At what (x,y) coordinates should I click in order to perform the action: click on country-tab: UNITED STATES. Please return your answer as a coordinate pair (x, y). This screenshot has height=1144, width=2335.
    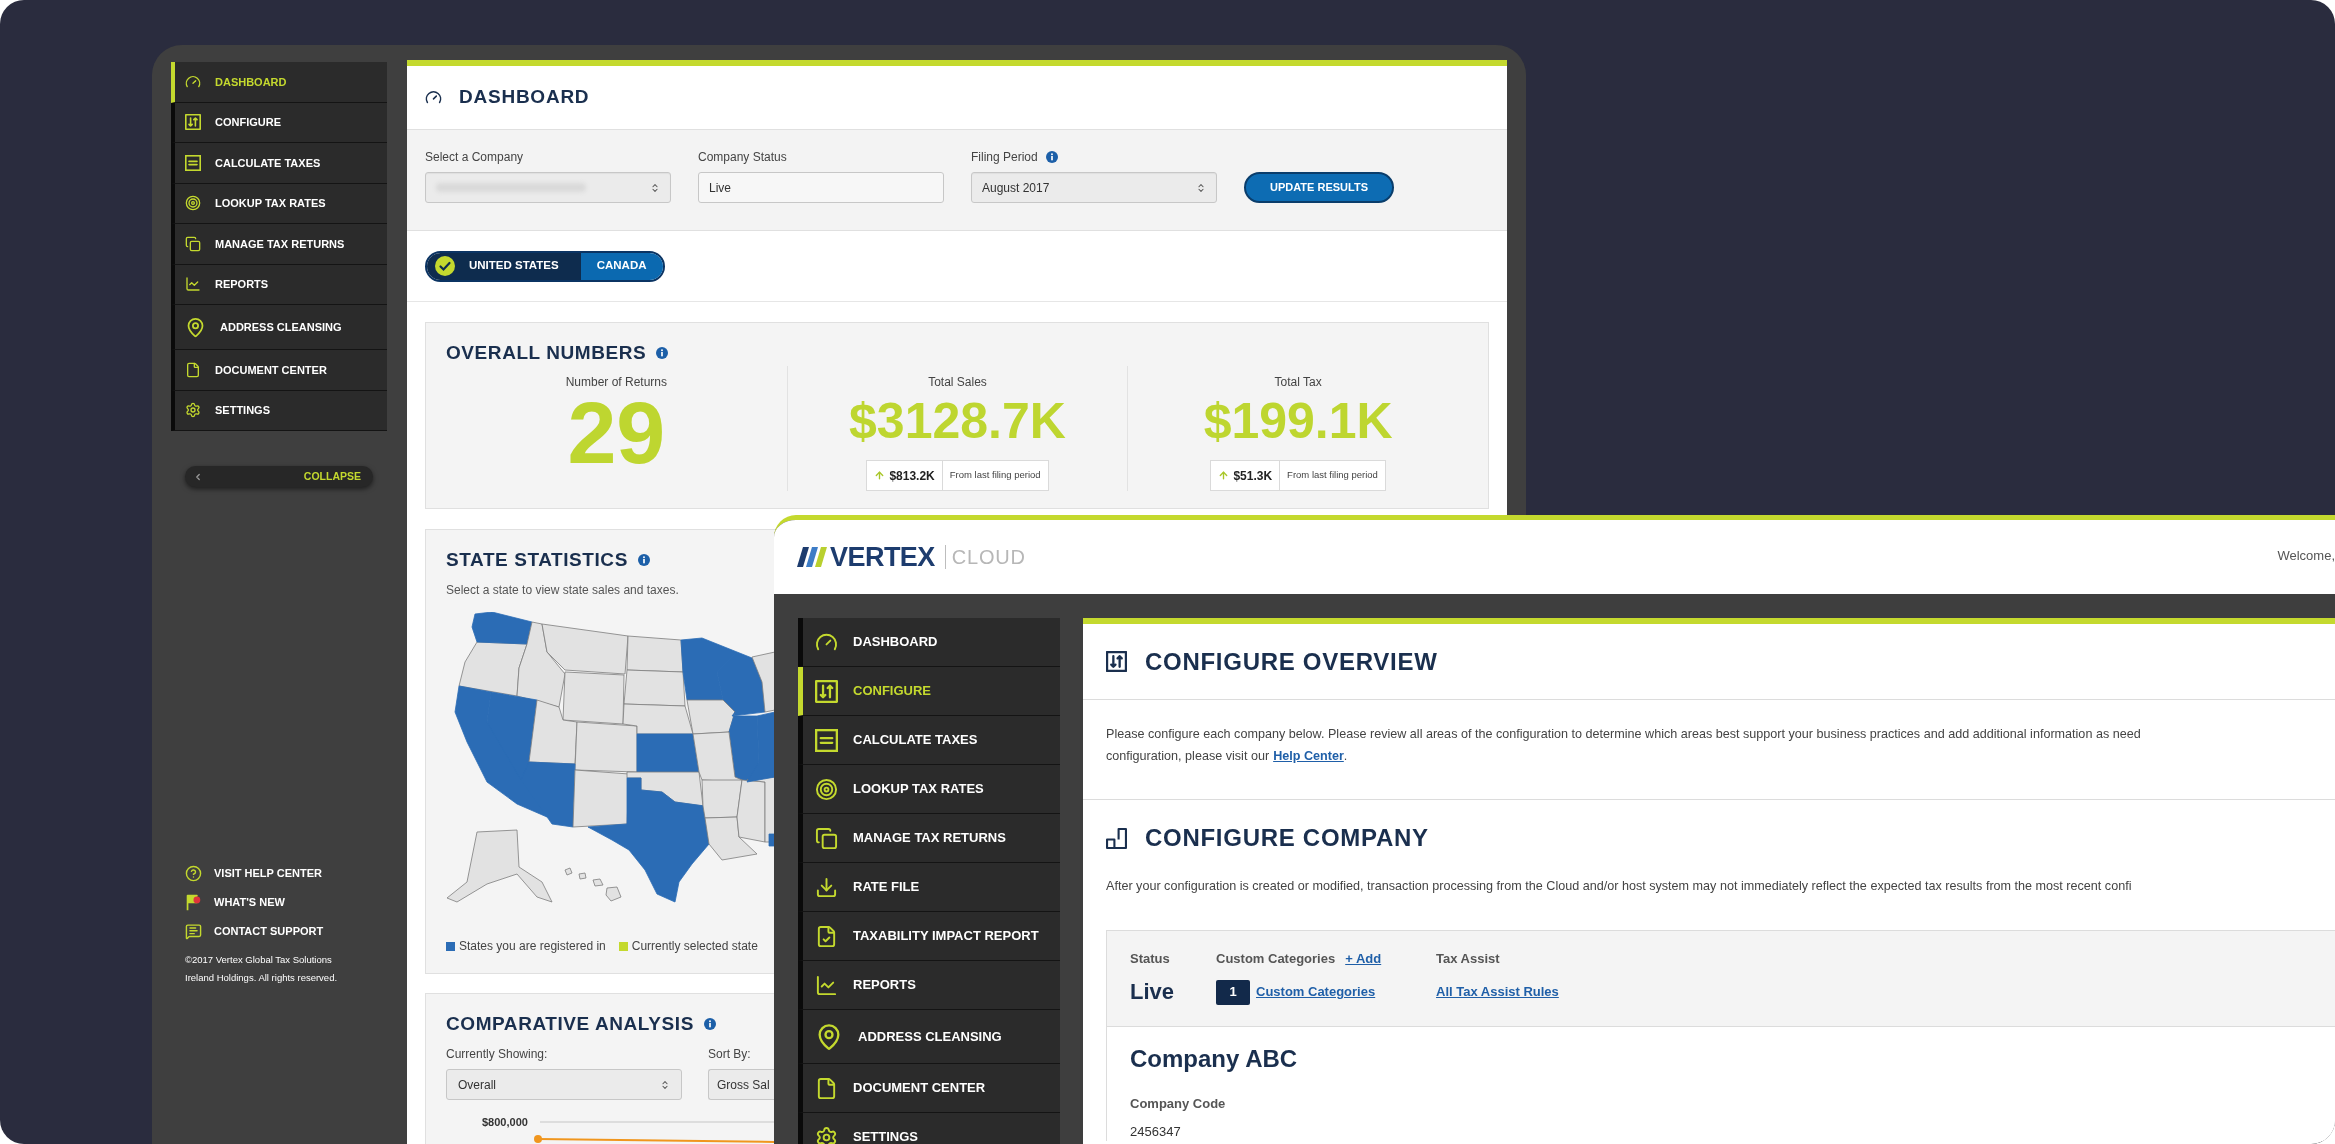
    Looking at the image, I should click on (504, 266).